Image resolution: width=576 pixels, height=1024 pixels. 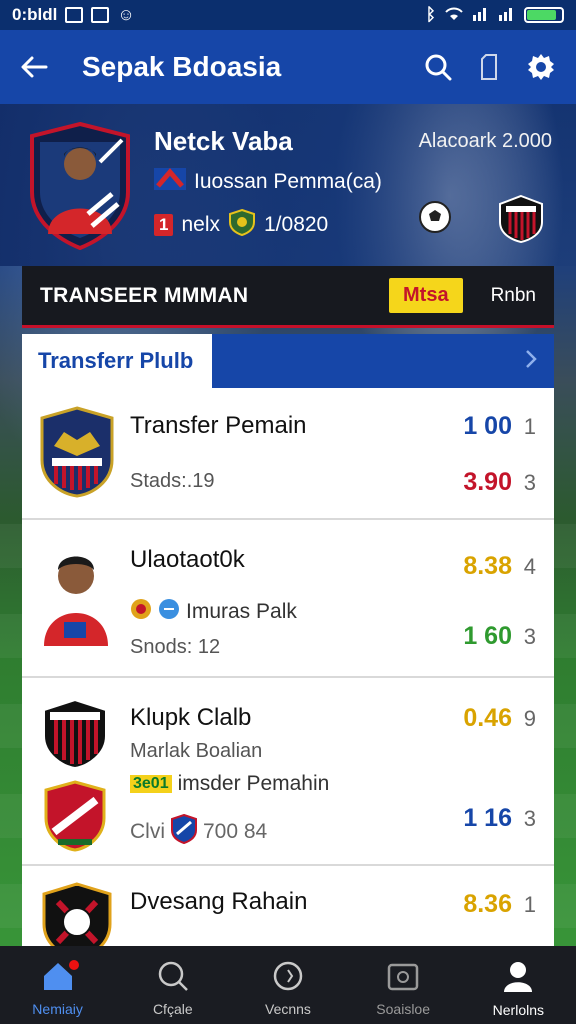 I want to click on status-time: 0:bldl, so click(x=35, y=14).